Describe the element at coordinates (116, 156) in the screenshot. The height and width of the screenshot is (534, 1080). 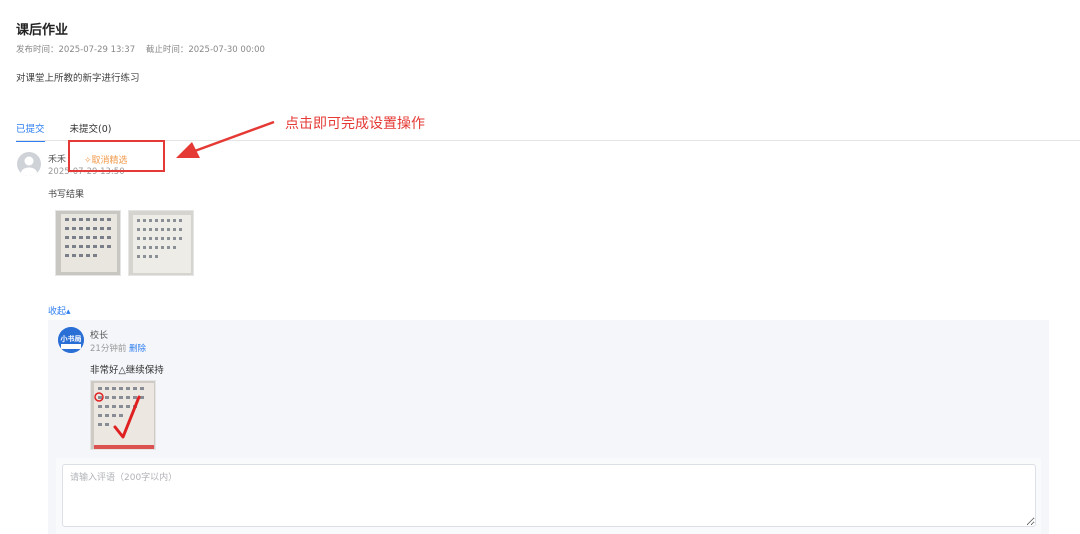
I see `annotation-highlight-box` at that location.